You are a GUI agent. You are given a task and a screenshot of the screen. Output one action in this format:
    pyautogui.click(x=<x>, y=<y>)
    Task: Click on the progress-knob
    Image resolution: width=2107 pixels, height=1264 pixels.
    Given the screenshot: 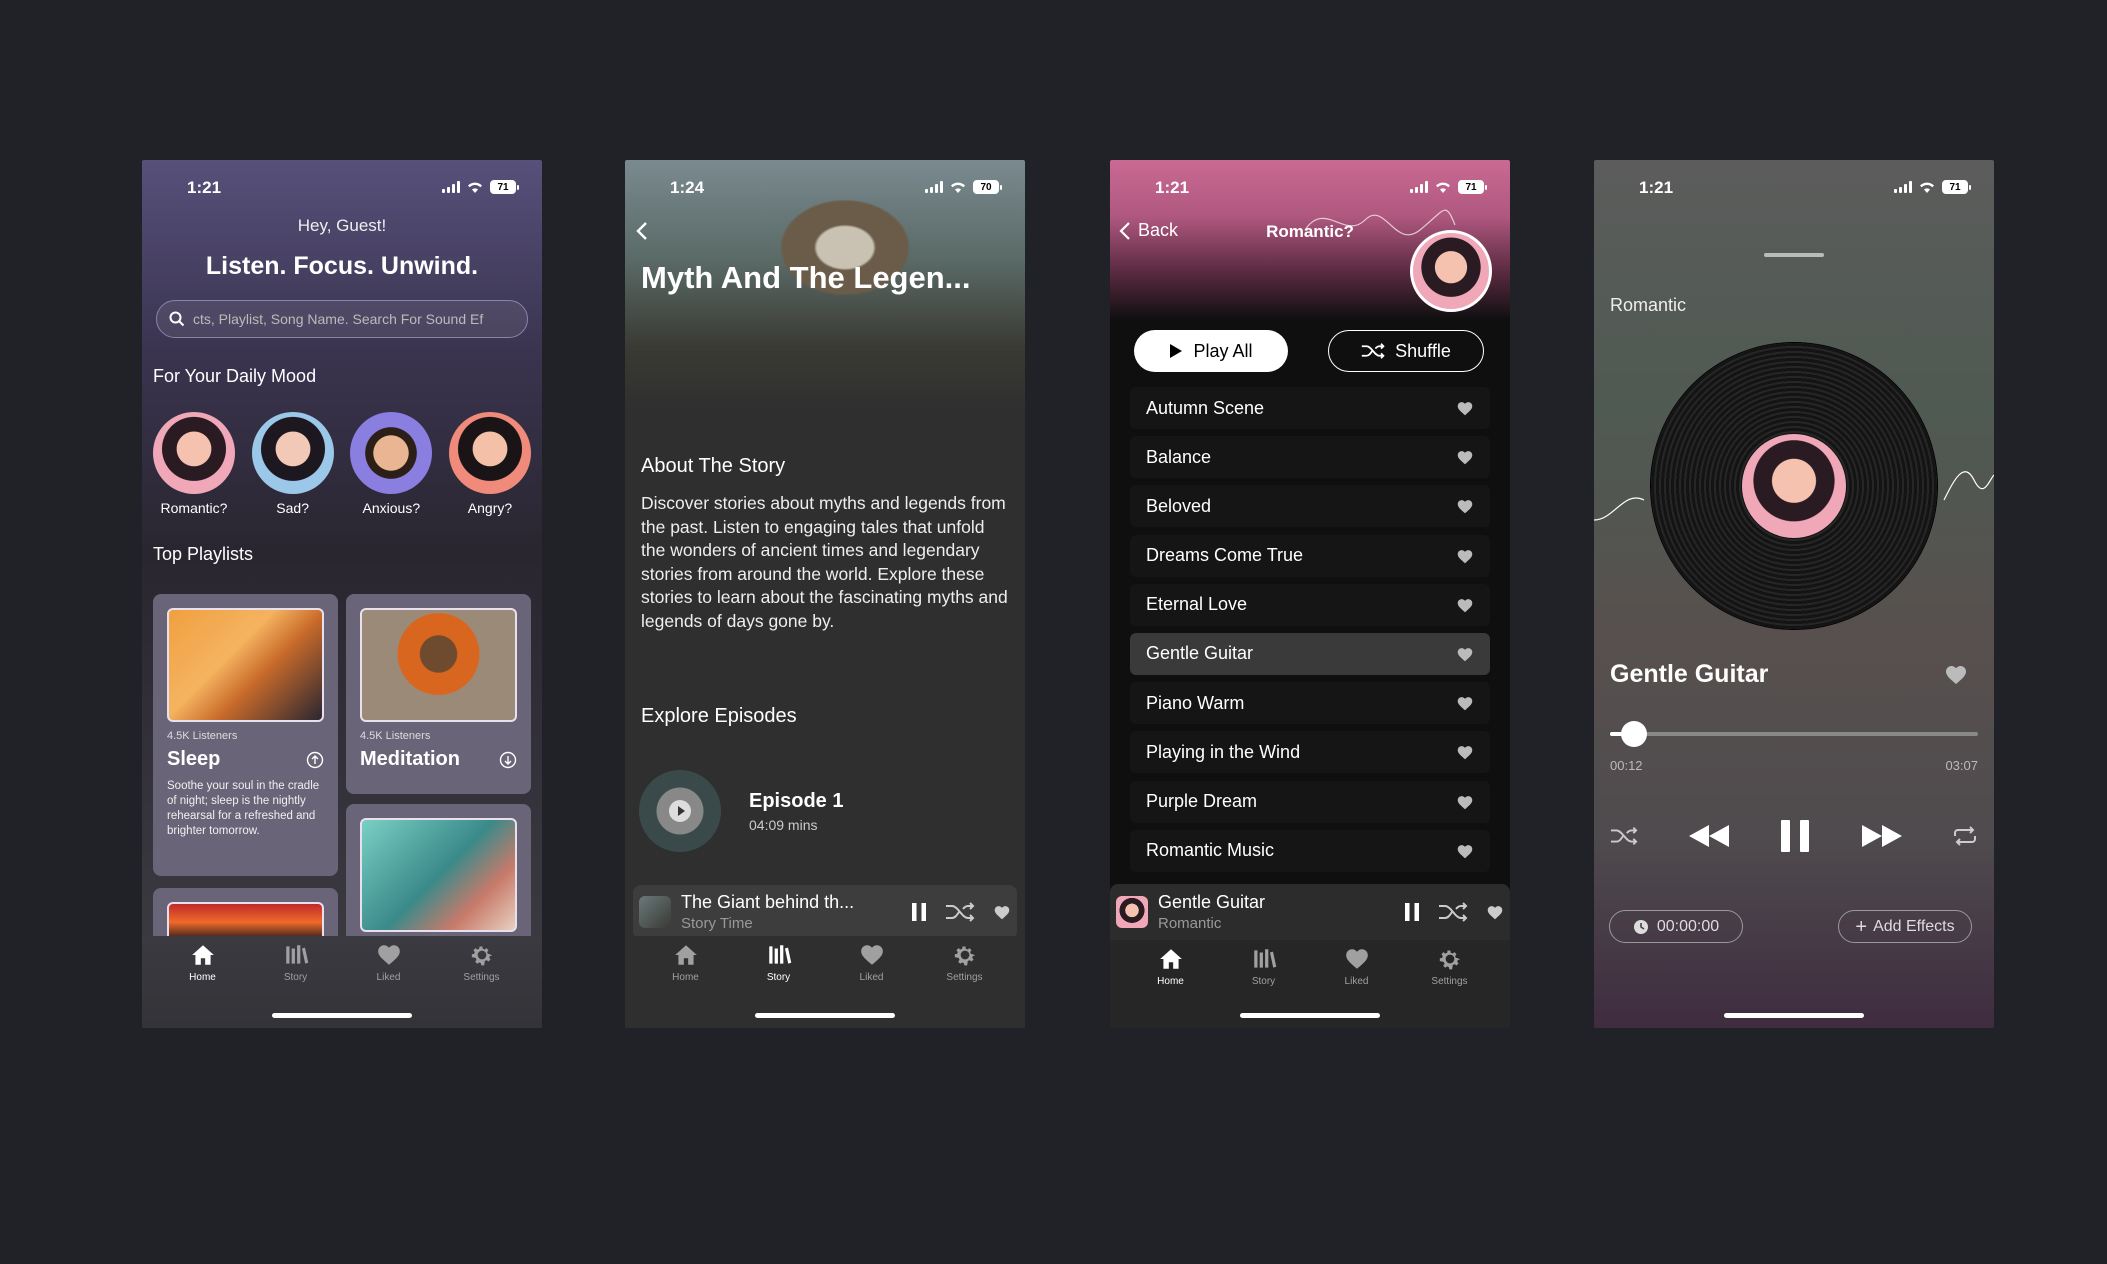 What is the action you would take?
    pyautogui.click(x=1633, y=734)
    